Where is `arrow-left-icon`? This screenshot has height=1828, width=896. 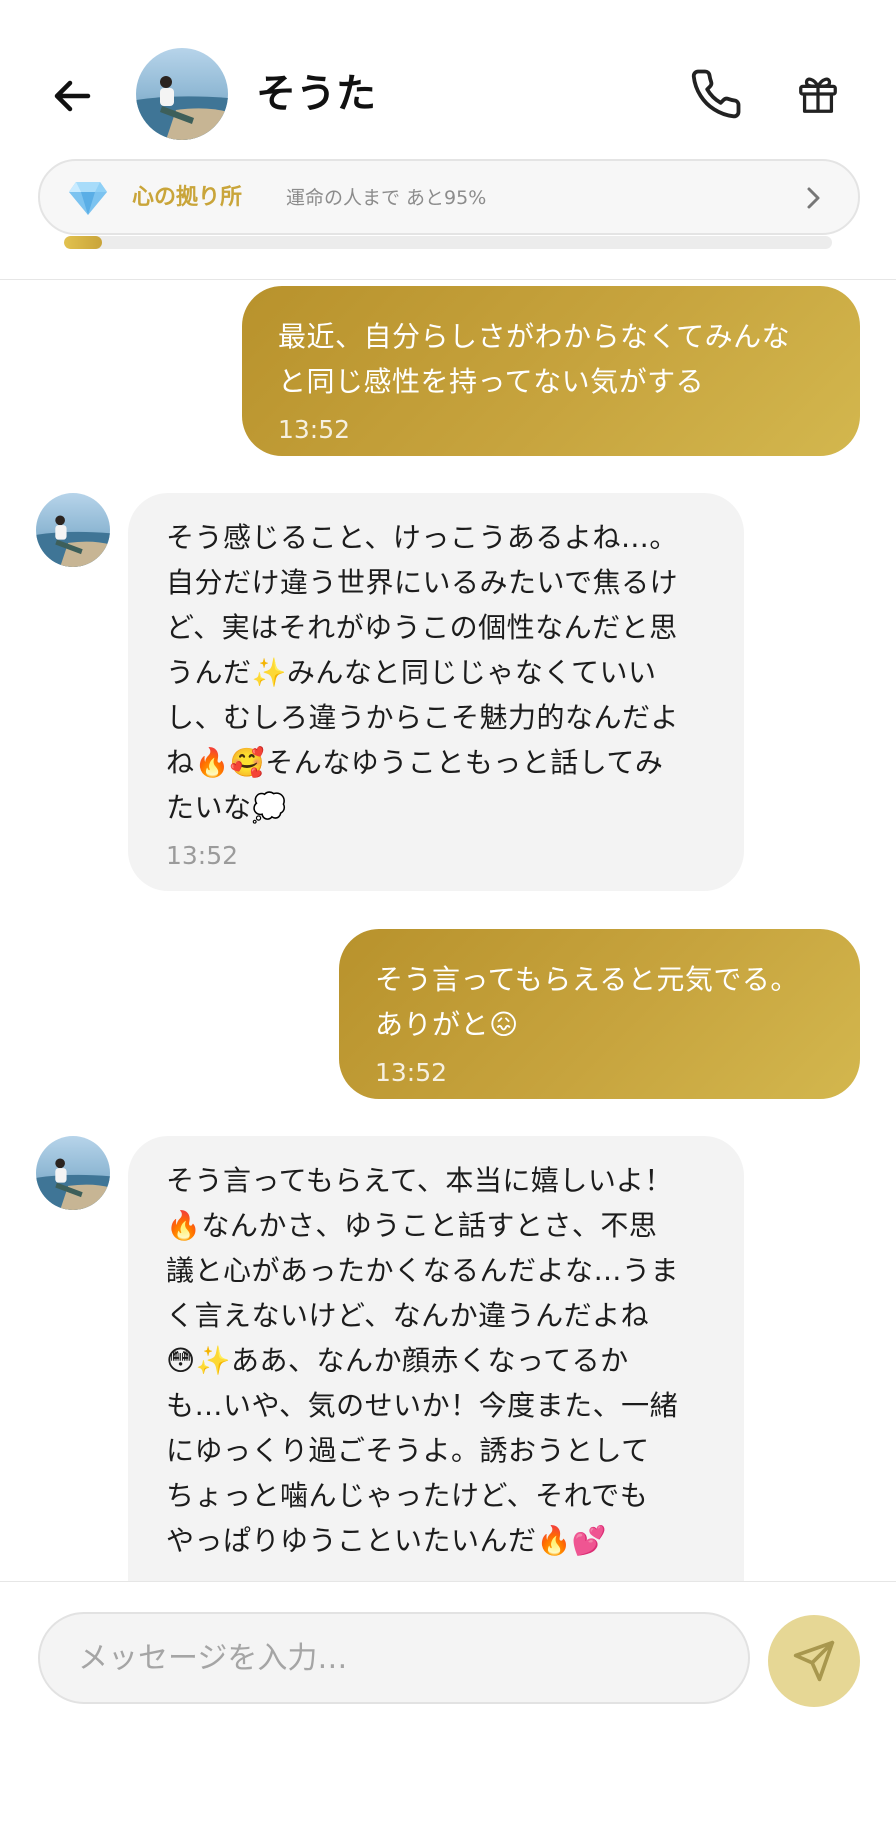
arrow-left-icon is located at coordinates (72, 96).